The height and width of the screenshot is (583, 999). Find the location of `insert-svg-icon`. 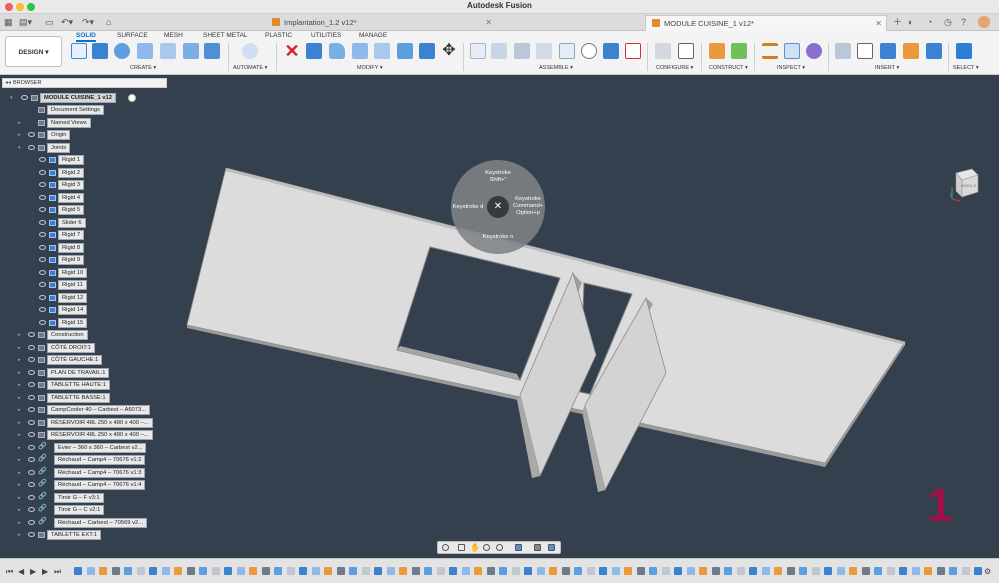

insert-svg-icon is located at coordinates (911, 51).